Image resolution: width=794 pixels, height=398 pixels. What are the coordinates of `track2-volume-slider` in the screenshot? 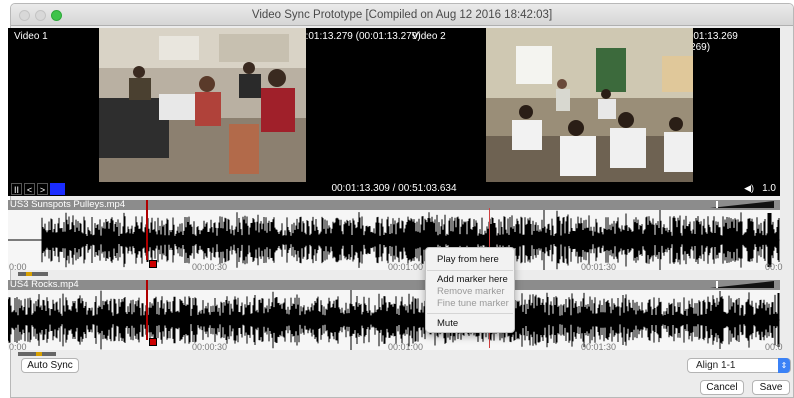 It's located at (742, 284).